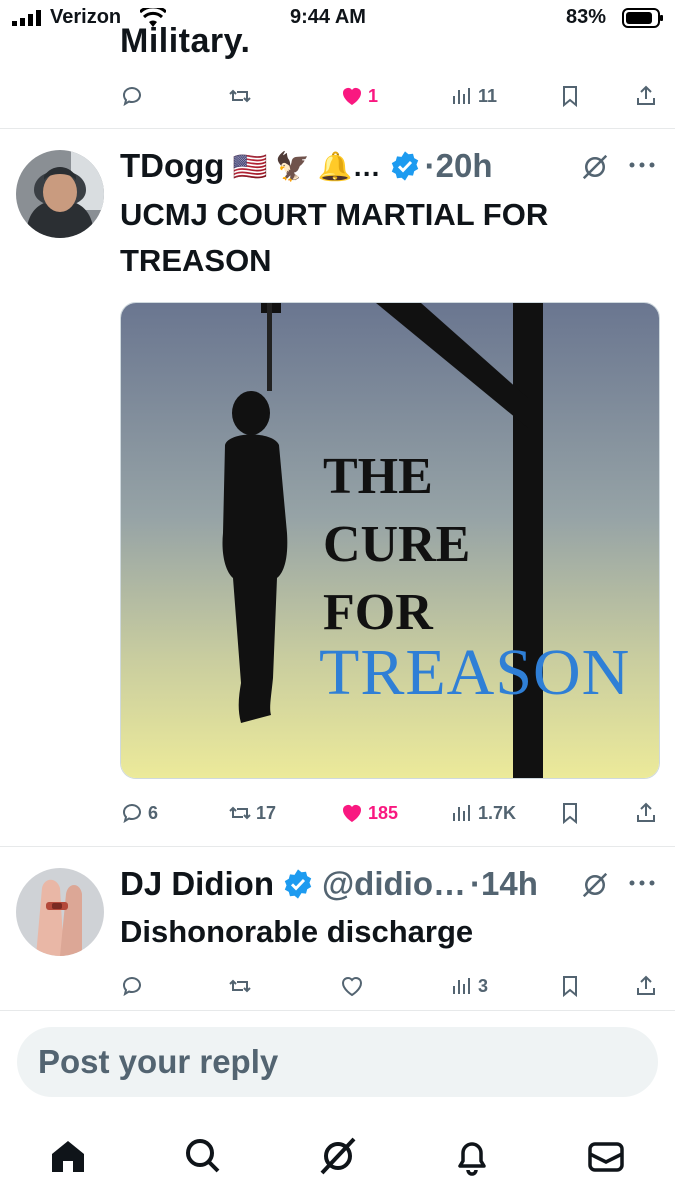  I want to click on post-time: ·20h, so click(459, 166).